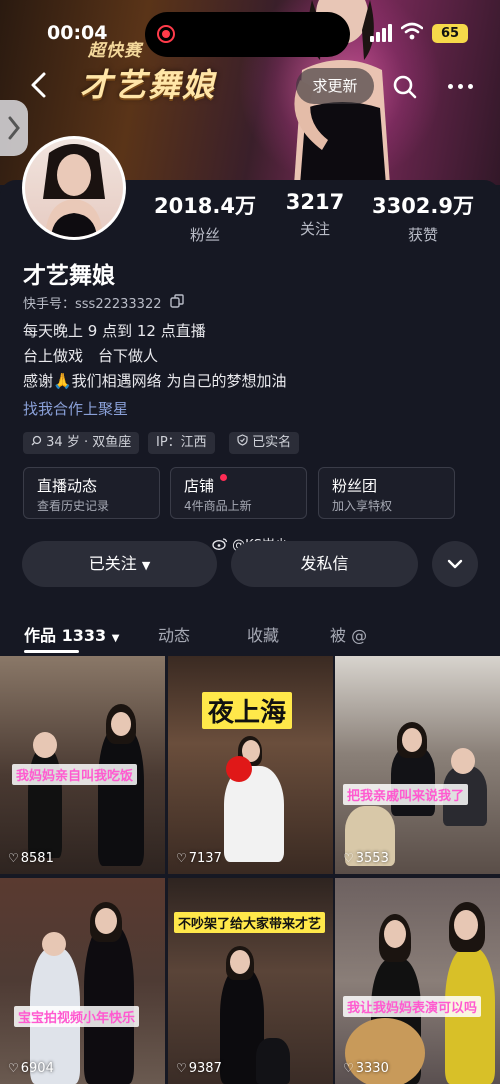 The width and height of the screenshot is (500, 1084). Describe the element at coordinates (91, 356) in the screenshot. I see `bio-line: 台上做戏 台下做人` at that location.